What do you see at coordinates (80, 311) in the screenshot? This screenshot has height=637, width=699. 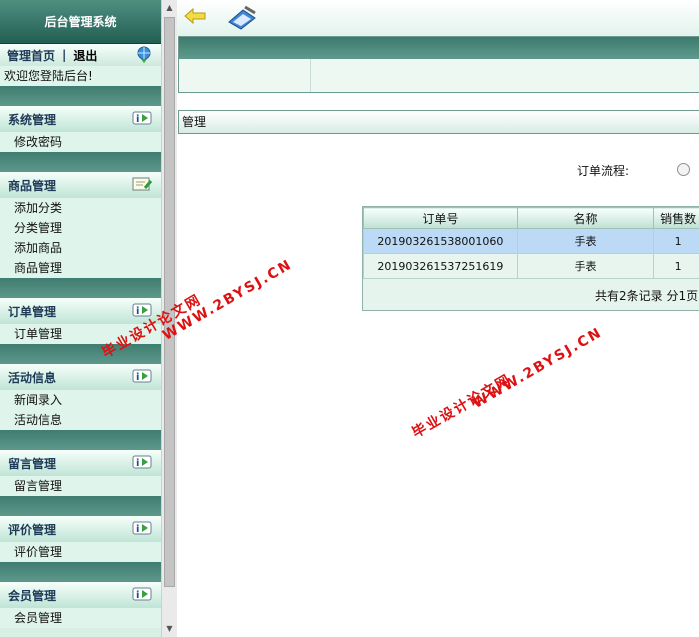 I see `sidebar-section-heading: 订单管理 i` at bounding box center [80, 311].